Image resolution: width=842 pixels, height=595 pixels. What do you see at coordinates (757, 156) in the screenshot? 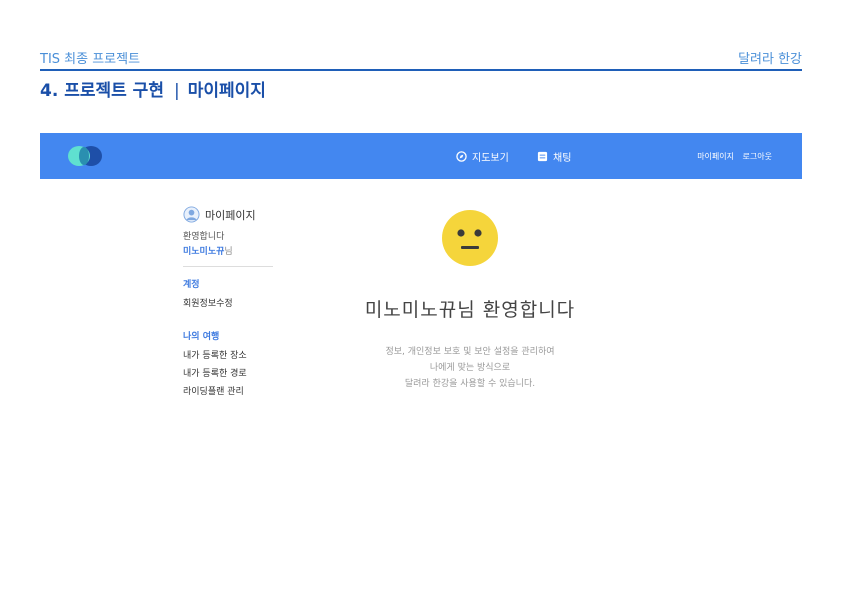
I see `nav-logout-link: 로그아웃` at bounding box center [757, 156].